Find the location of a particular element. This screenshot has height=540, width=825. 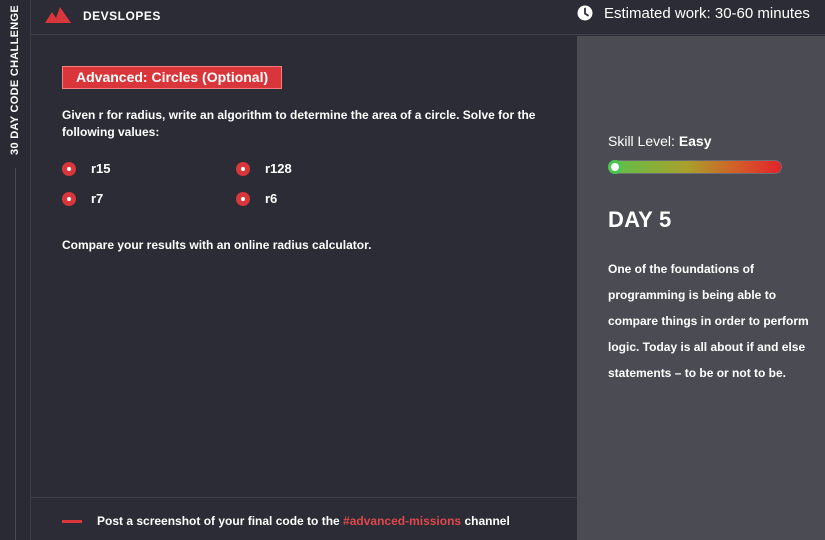

clock-icon is located at coordinates (585, 13).